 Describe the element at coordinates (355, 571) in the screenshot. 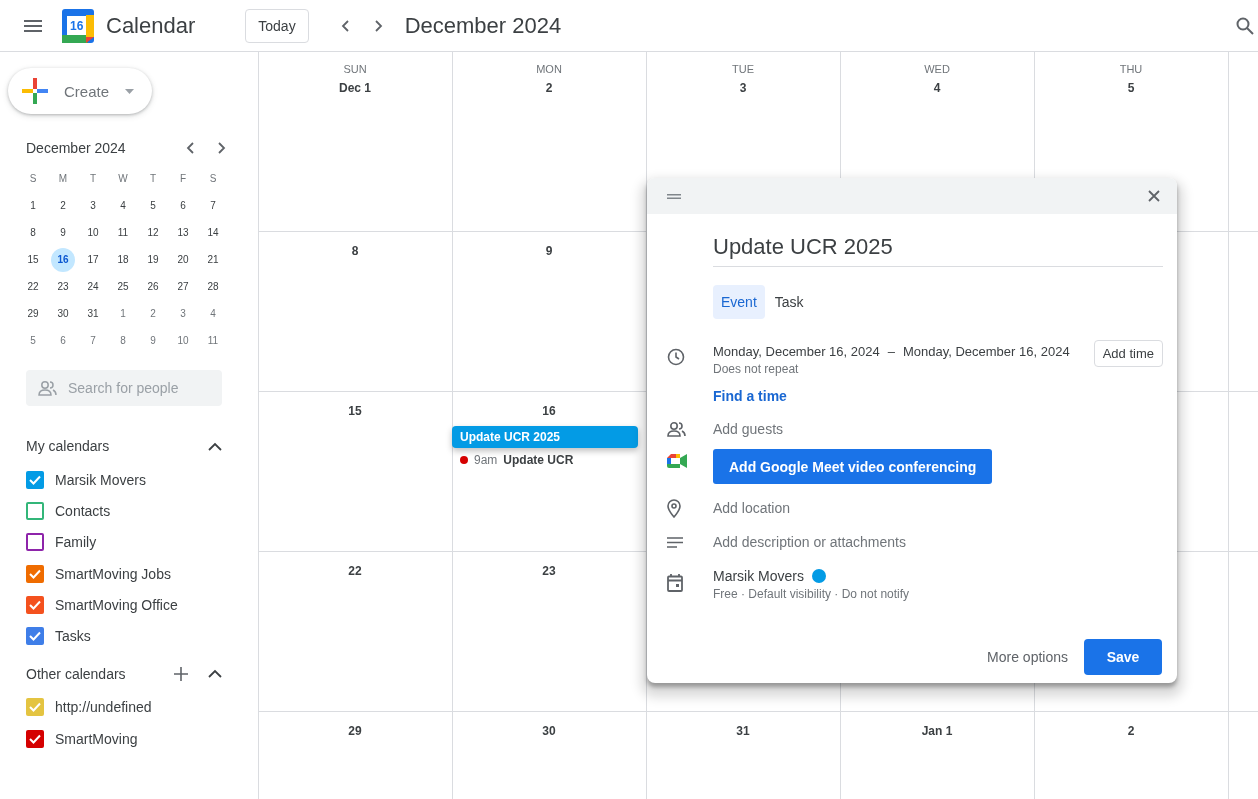

I see `day-number: 22` at that location.